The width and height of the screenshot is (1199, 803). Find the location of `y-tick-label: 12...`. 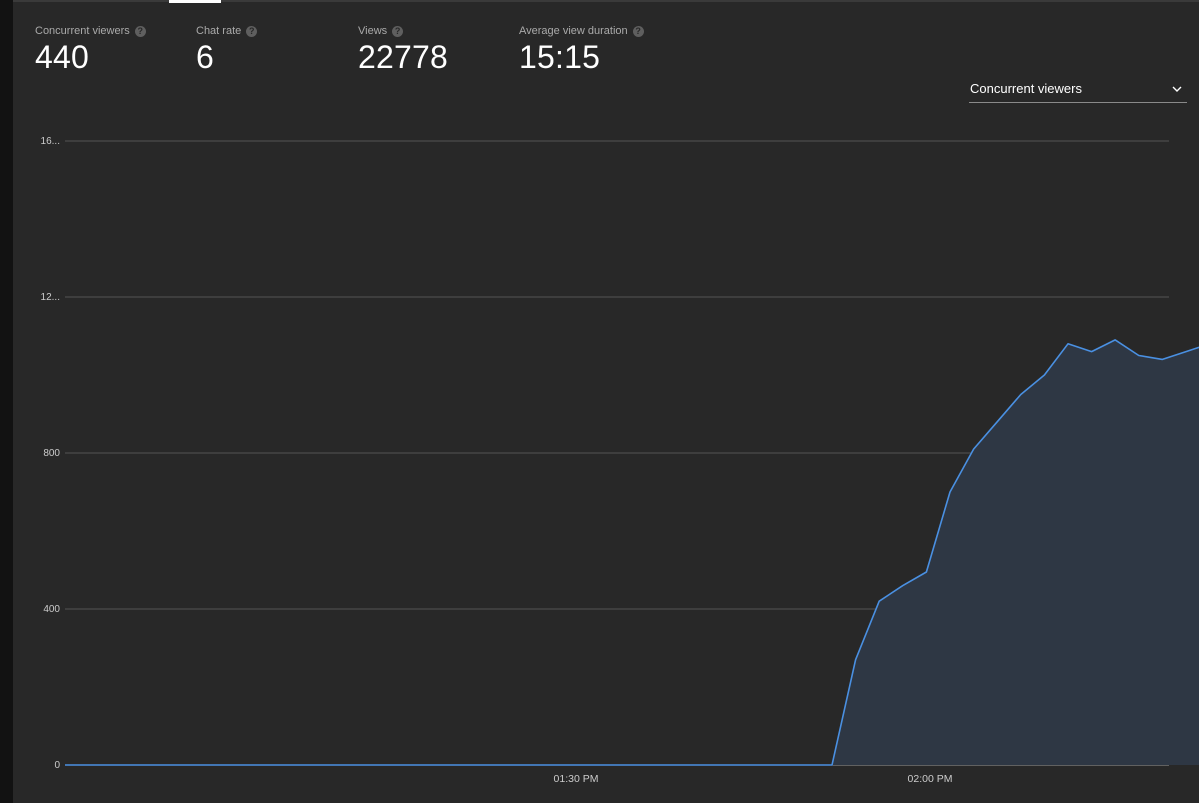

y-tick-label: 12... is located at coordinates (50, 297).